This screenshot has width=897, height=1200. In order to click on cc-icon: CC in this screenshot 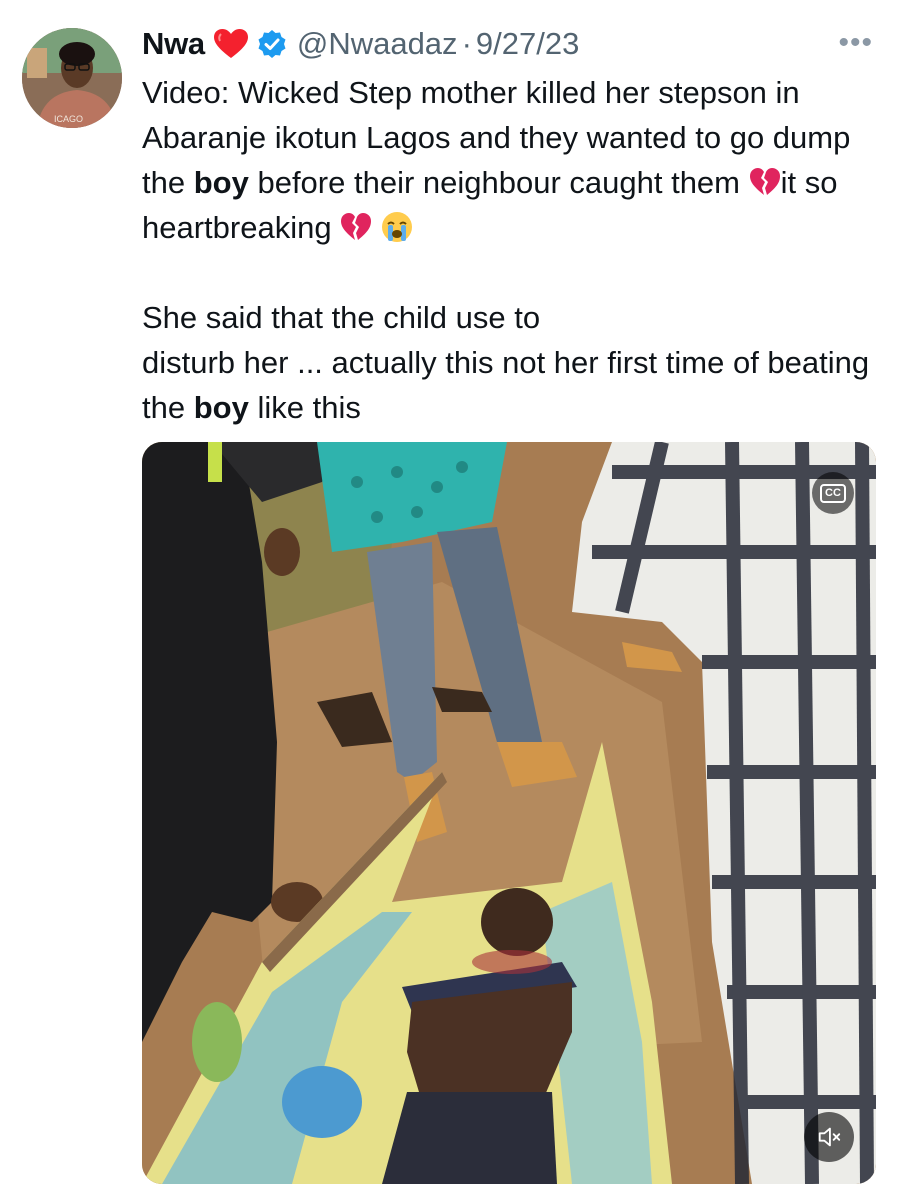, I will do `click(833, 493)`.